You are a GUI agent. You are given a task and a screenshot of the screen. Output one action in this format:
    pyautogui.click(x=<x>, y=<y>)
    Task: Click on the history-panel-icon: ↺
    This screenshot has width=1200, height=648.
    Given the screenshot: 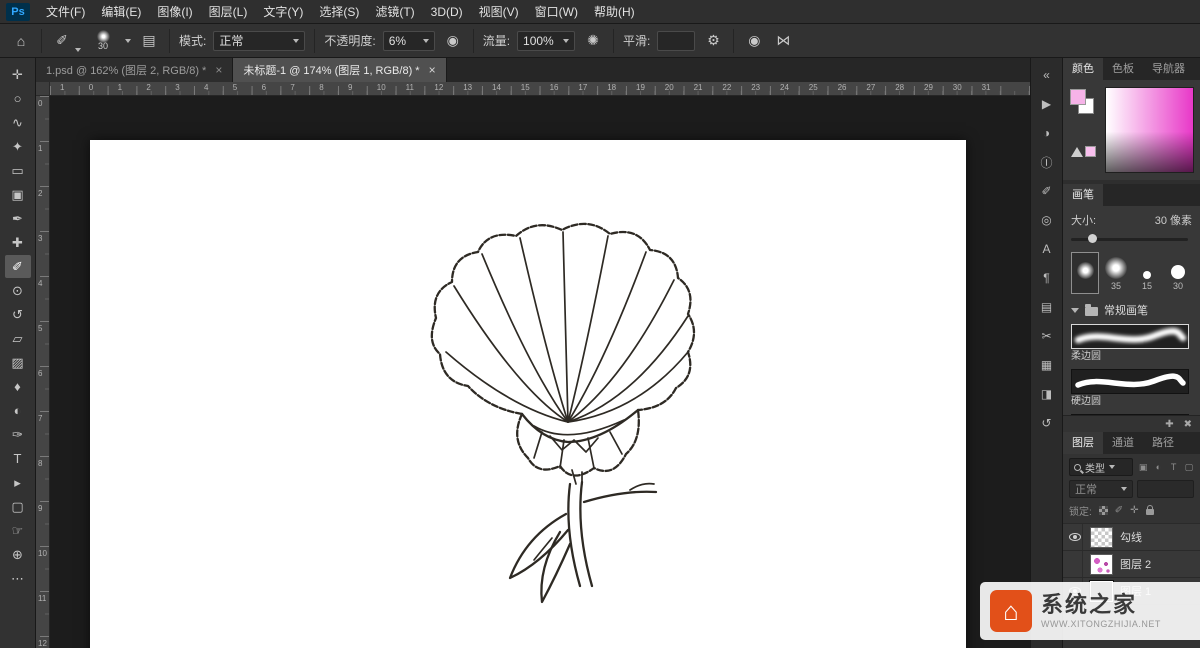 What is the action you would take?
    pyautogui.click(x=1047, y=423)
    